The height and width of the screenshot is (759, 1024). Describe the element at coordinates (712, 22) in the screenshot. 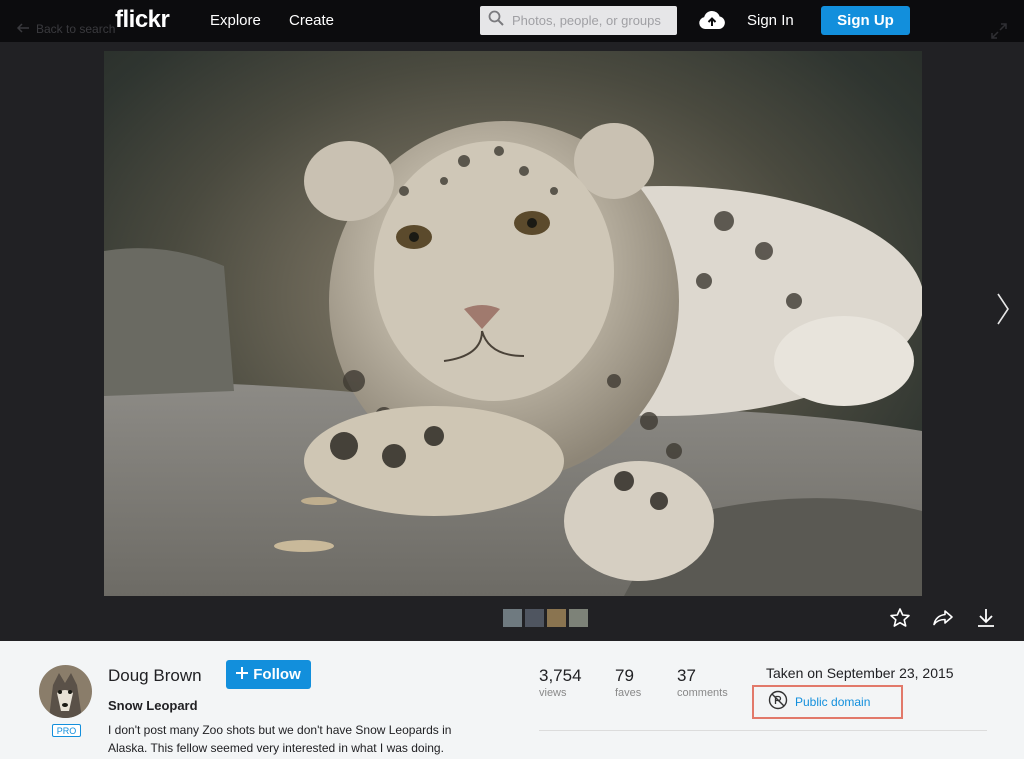

I see `upload-cloud-icon` at that location.